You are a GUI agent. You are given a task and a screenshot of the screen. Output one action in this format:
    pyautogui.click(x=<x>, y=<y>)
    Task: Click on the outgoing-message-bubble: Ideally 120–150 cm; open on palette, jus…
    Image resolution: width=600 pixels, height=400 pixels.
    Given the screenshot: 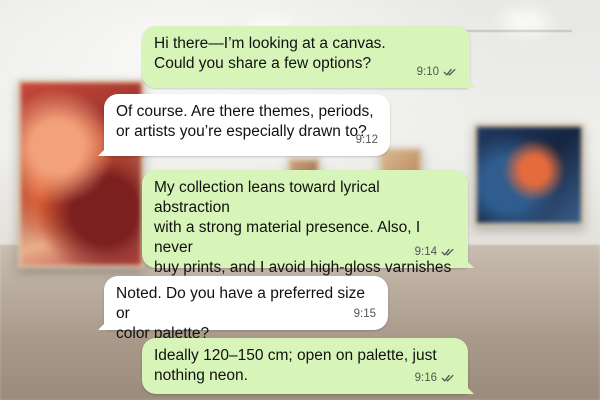 What is the action you would take?
    pyautogui.click(x=305, y=366)
    